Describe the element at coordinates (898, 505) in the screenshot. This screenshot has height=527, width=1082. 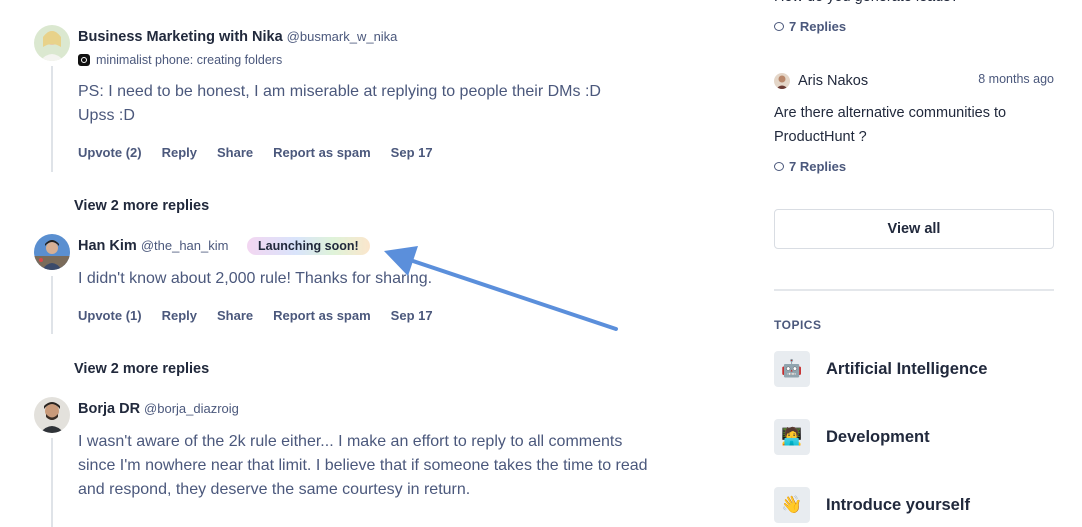
I see `topic-label: Introduce yourself` at that location.